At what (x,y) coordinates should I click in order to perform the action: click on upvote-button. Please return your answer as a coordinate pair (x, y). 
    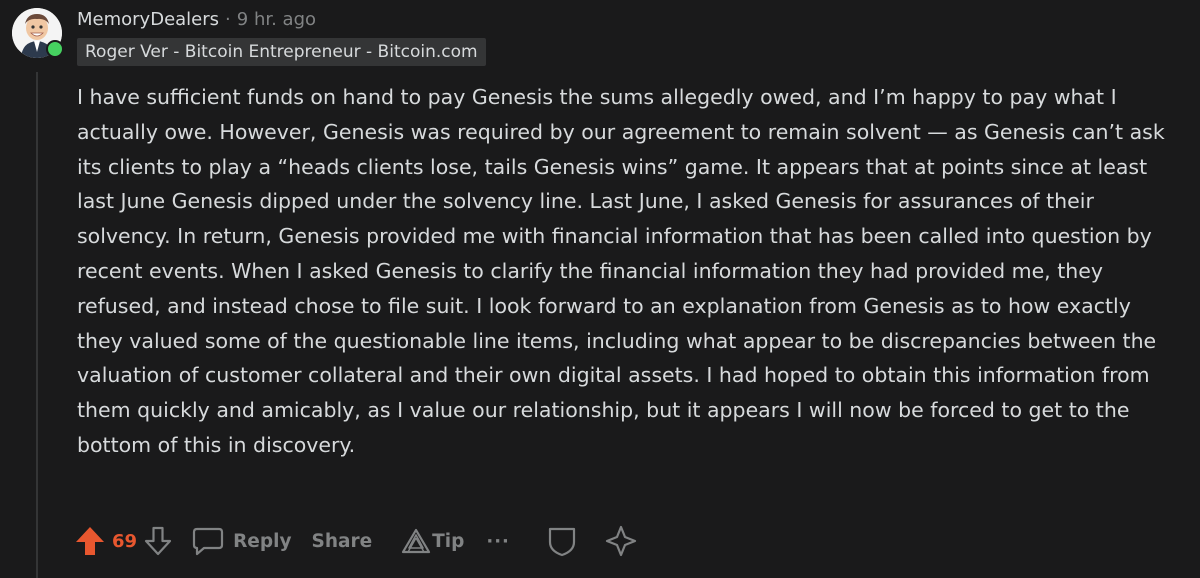
    Looking at the image, I should click on (90, 541).